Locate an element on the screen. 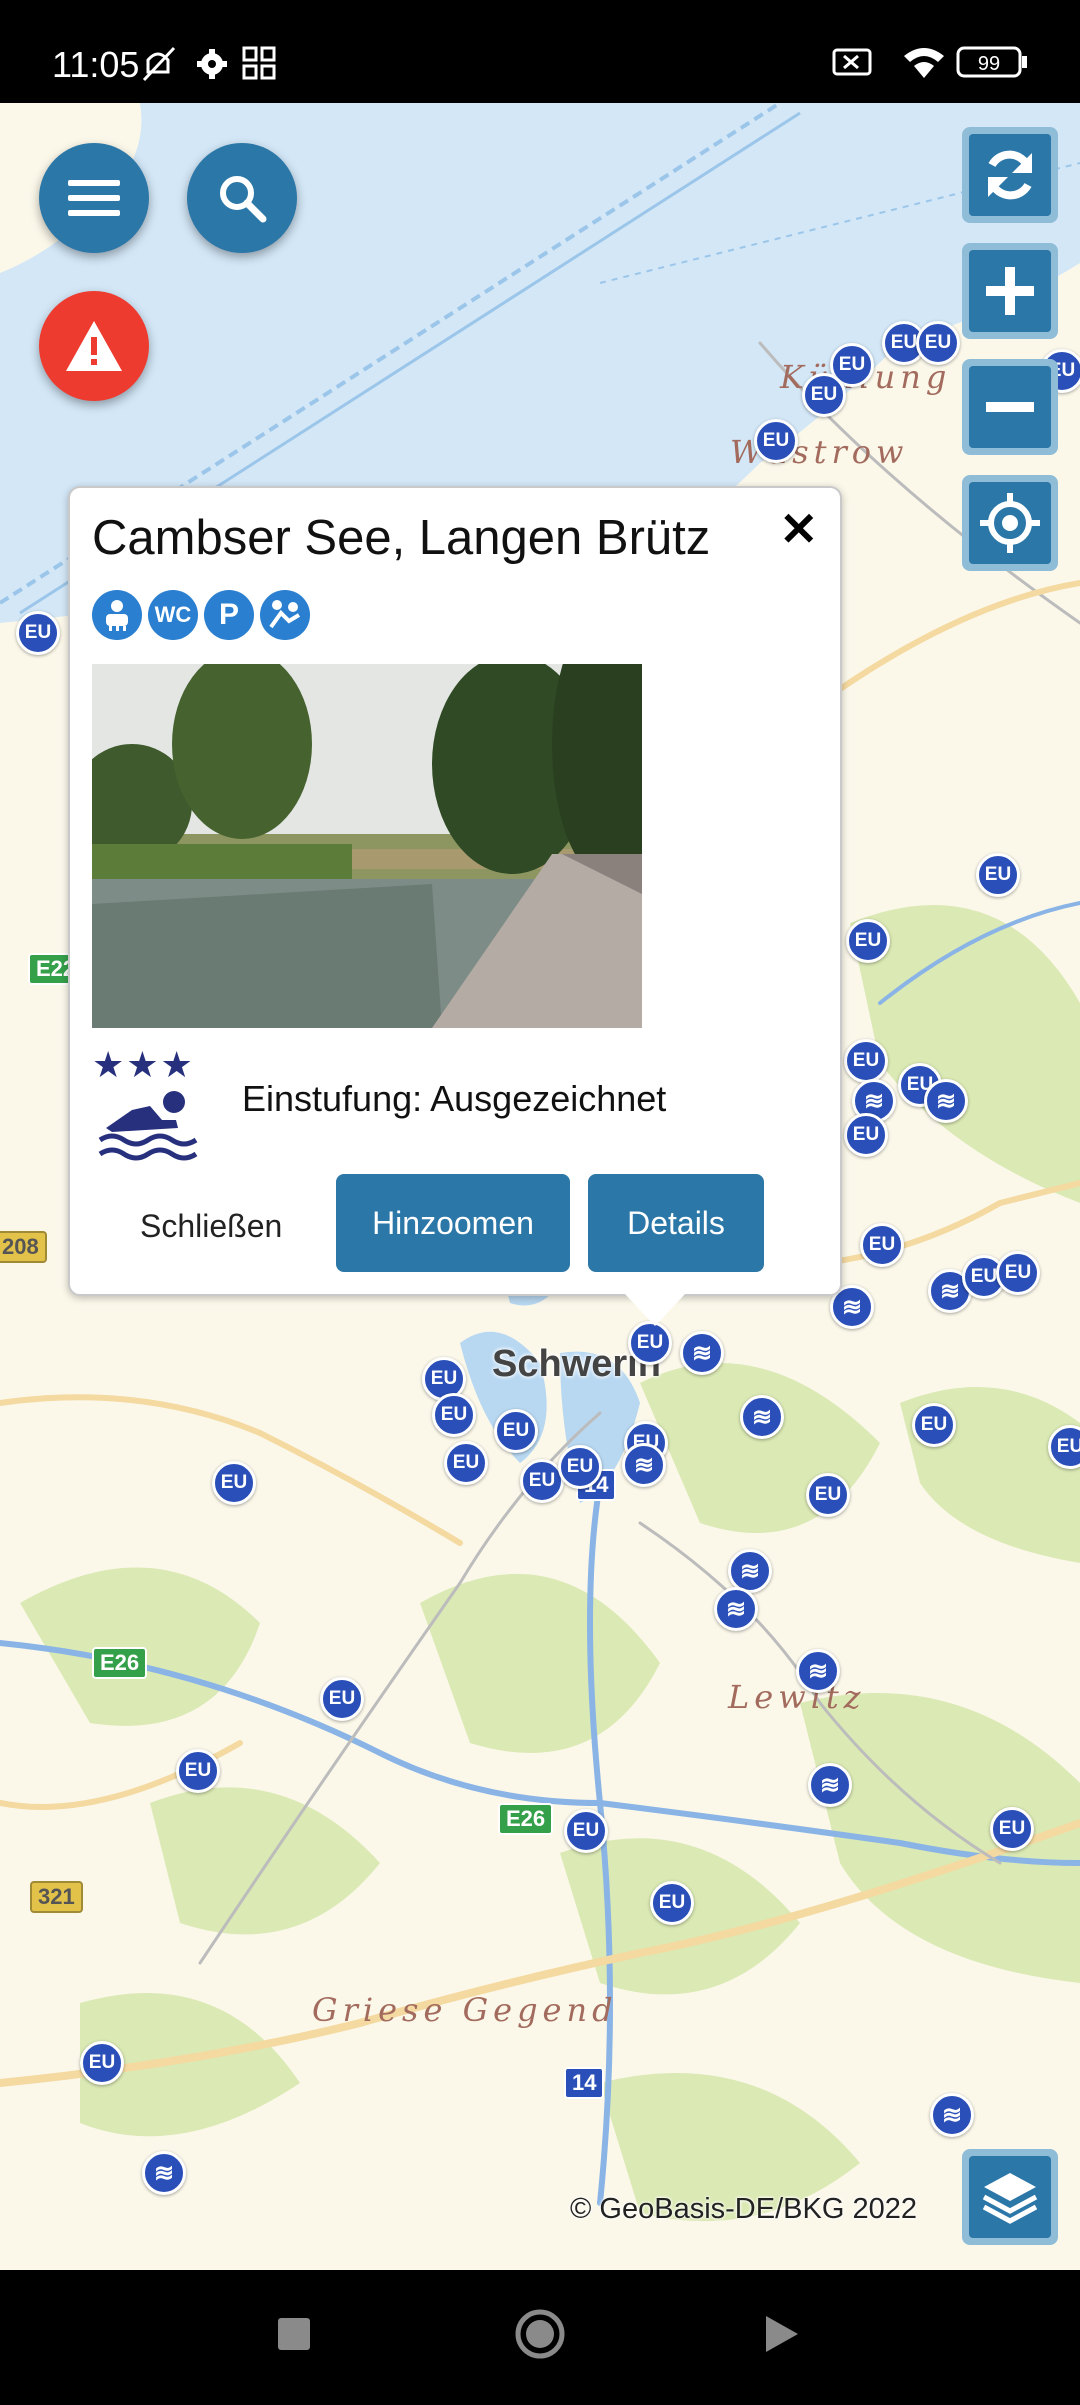 This screenshot has width=1080, height=2405. refresh-button is located at coordinates (1010, 175).